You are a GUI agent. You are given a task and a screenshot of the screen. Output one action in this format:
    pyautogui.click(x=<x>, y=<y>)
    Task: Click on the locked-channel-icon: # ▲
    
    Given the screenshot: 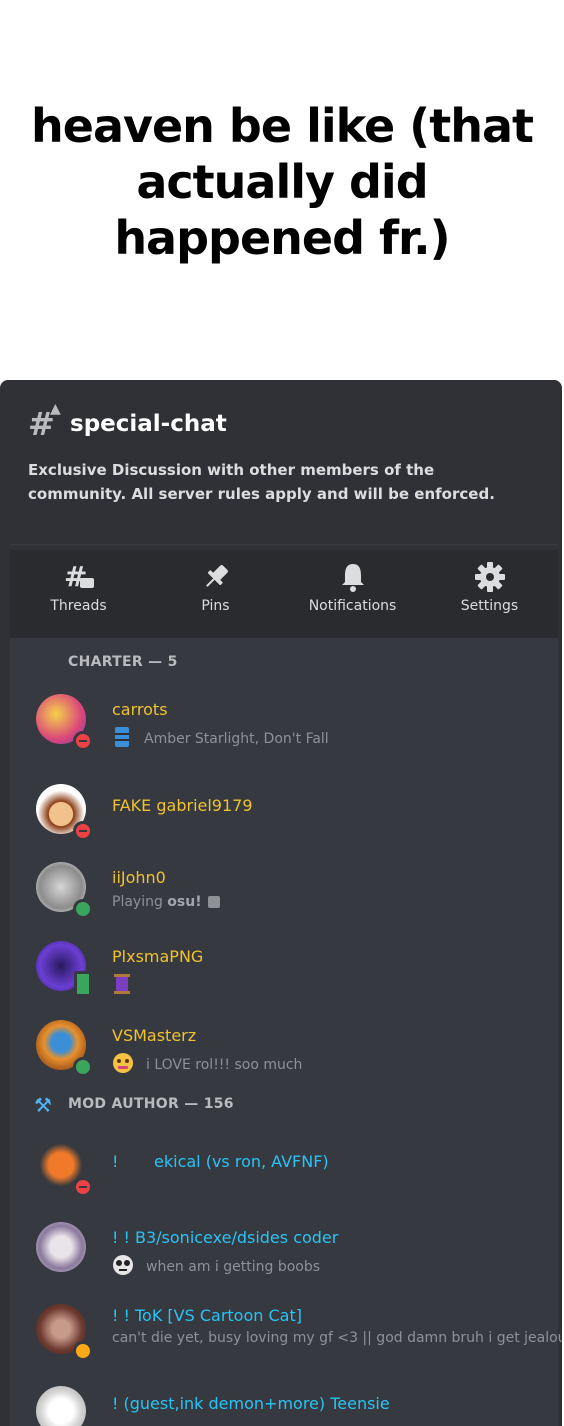 What is the action you would take?
    pyautogui.click(x=44, y=422)
    